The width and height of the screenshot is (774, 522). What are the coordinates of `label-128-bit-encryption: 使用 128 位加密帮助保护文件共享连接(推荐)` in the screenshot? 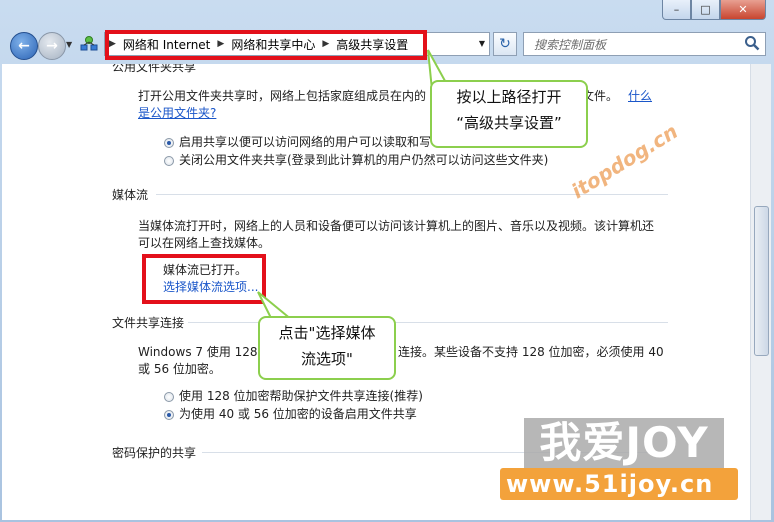 It's located at (301, 396).